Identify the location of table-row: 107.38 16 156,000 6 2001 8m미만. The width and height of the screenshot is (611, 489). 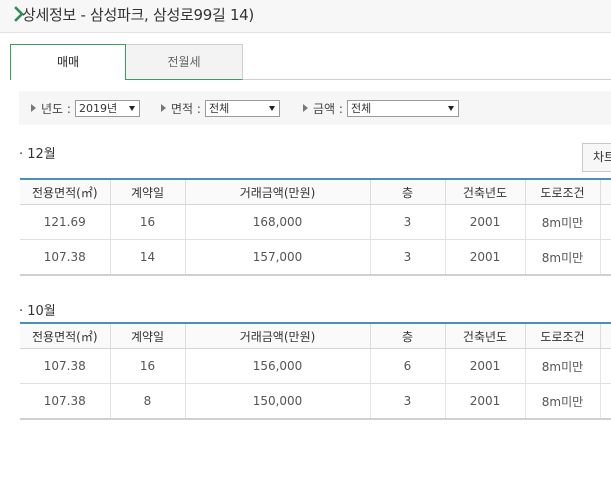
(315, 366).